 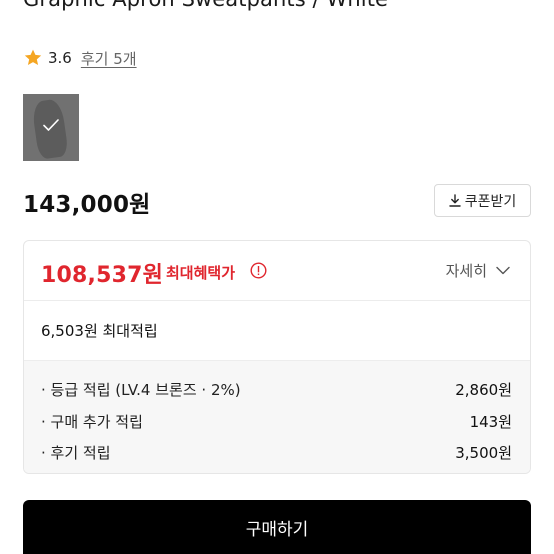 What do you see at coordinates (466, 271) in the screenshot?
I see `details-label: 자세히` at bounding box center [466, 271].